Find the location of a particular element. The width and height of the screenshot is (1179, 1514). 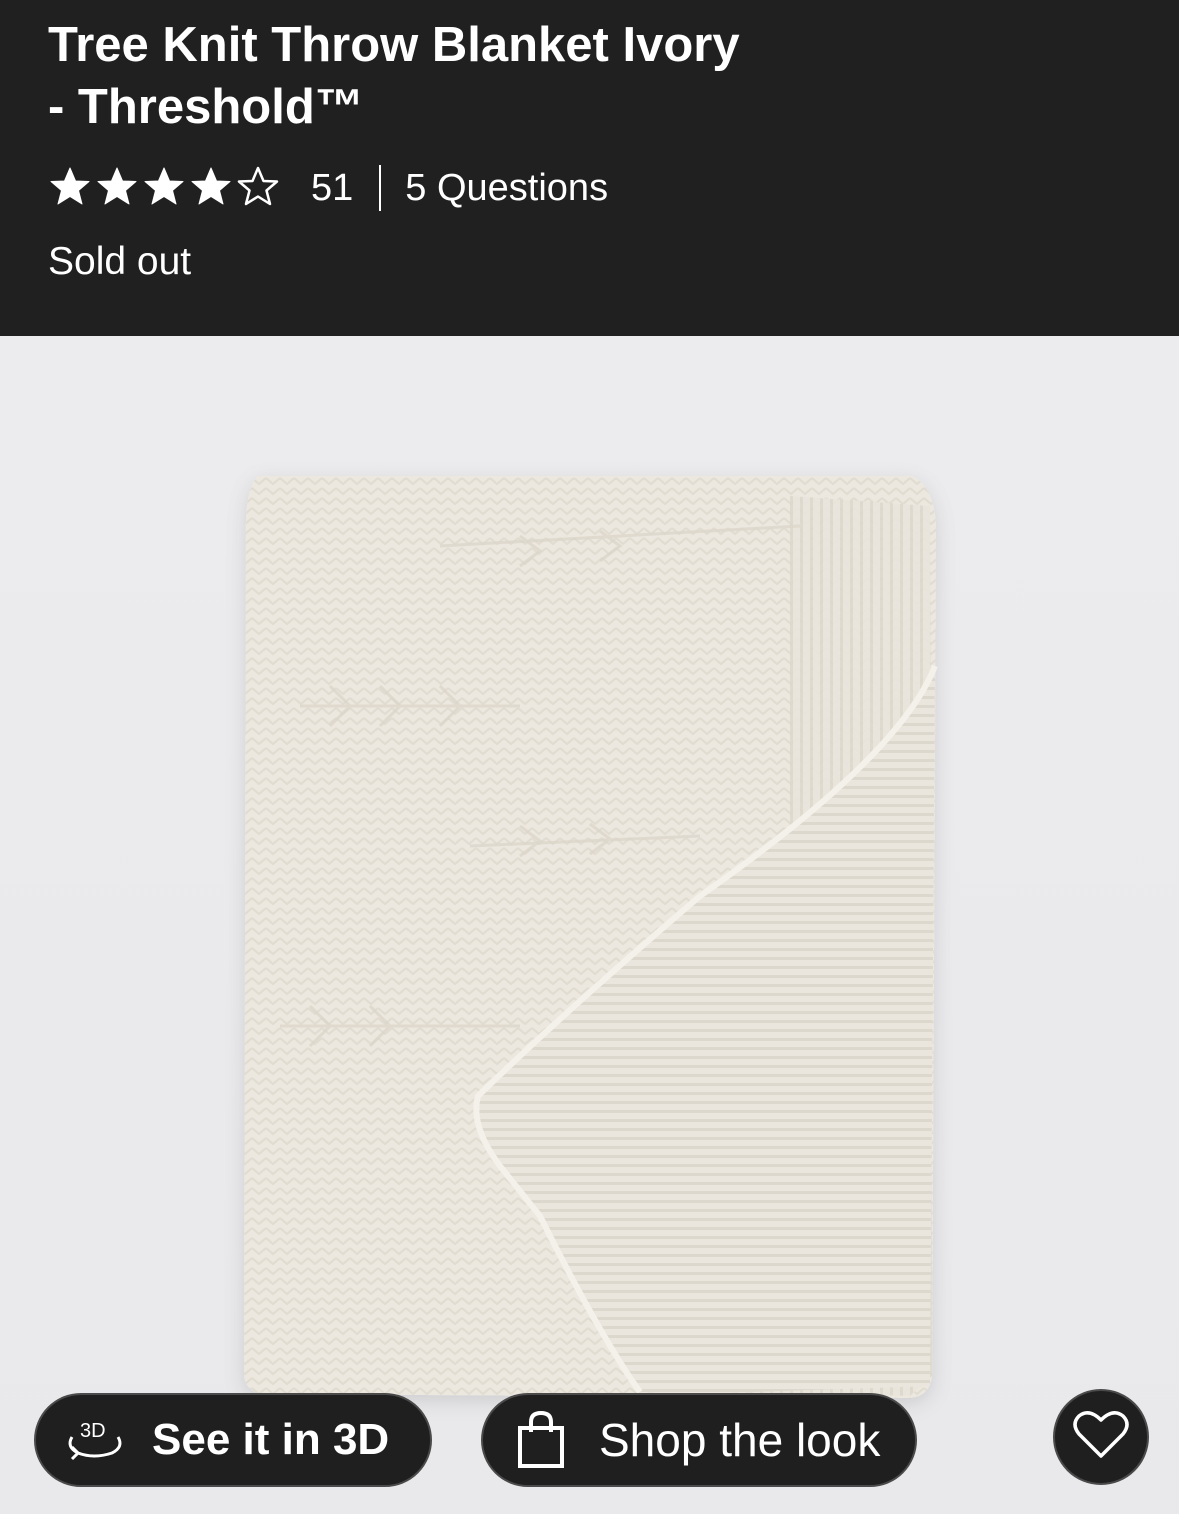

heart-icon is located at coordinates (1101, 1437).